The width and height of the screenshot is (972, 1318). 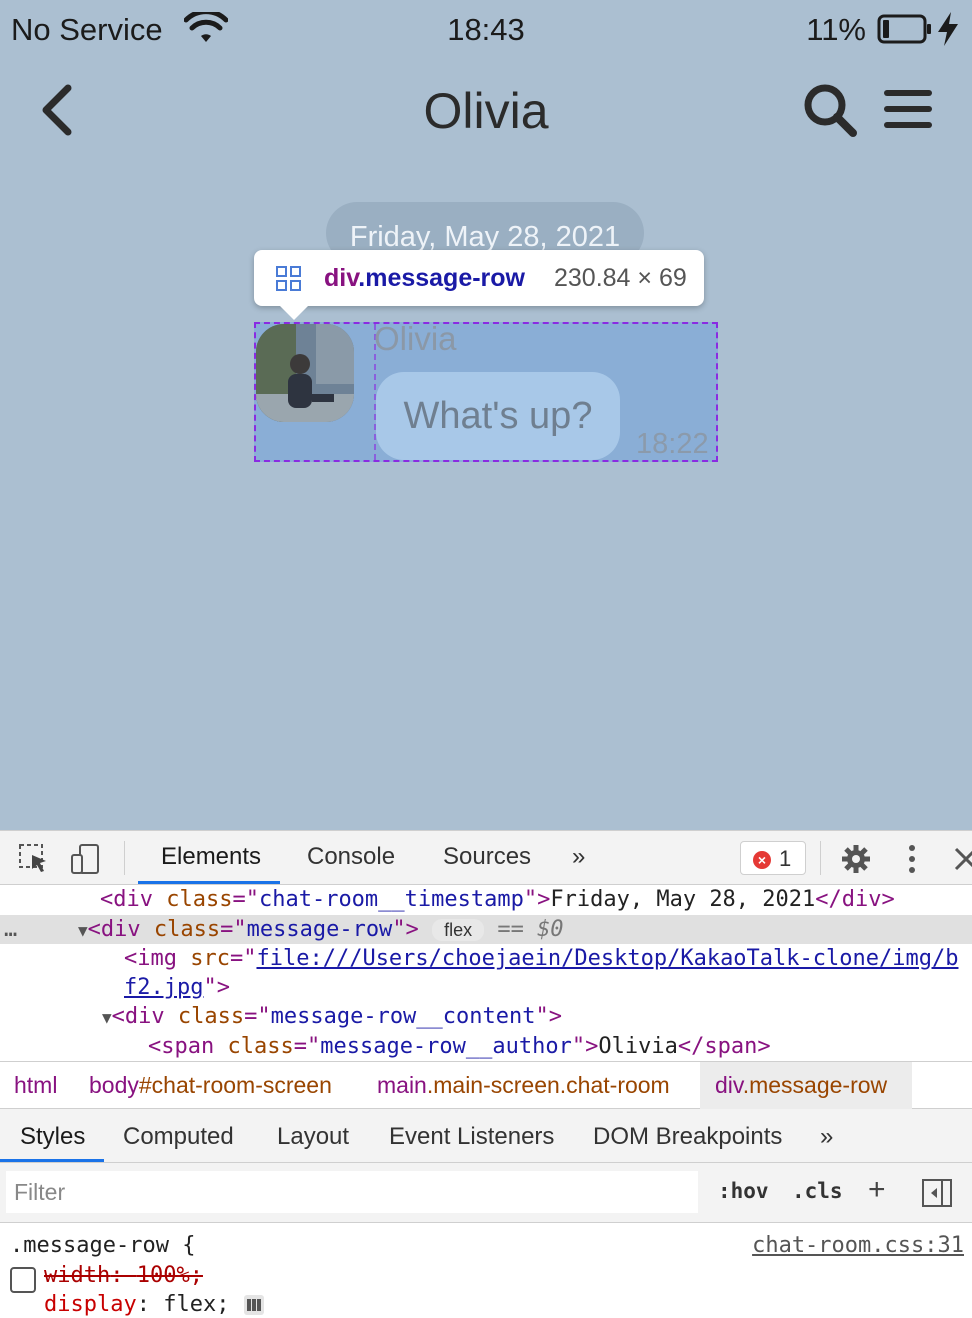 I want to click on active-tab-indicator, so click(x=209, y=882).